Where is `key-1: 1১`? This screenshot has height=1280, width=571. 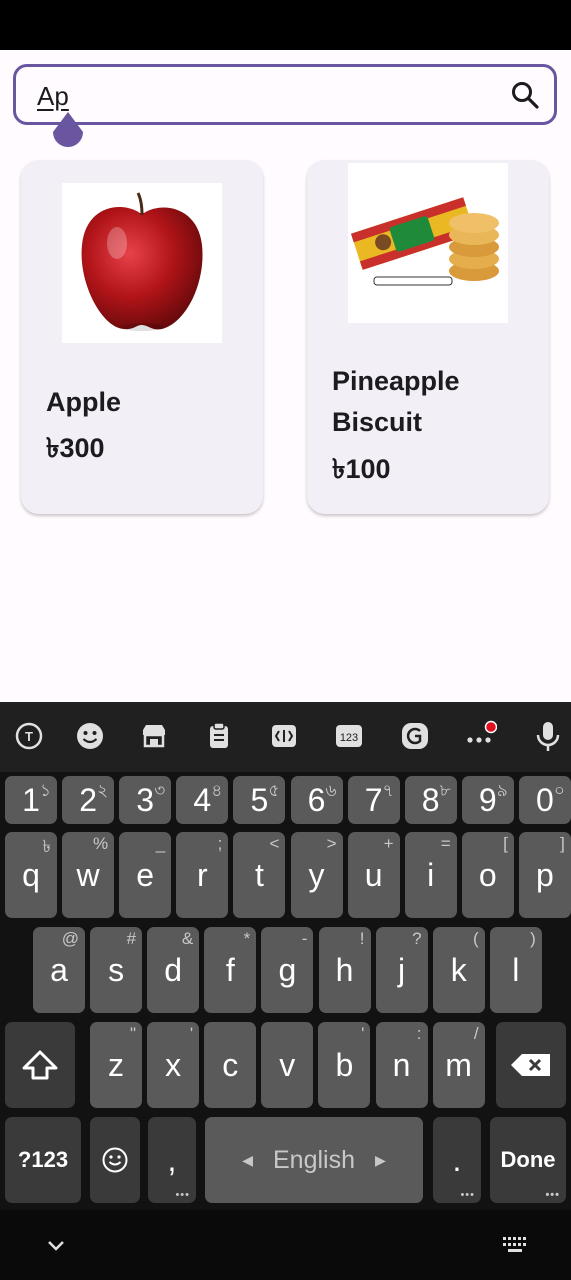 key-1: 1১ is located at coordinates (31, 800).